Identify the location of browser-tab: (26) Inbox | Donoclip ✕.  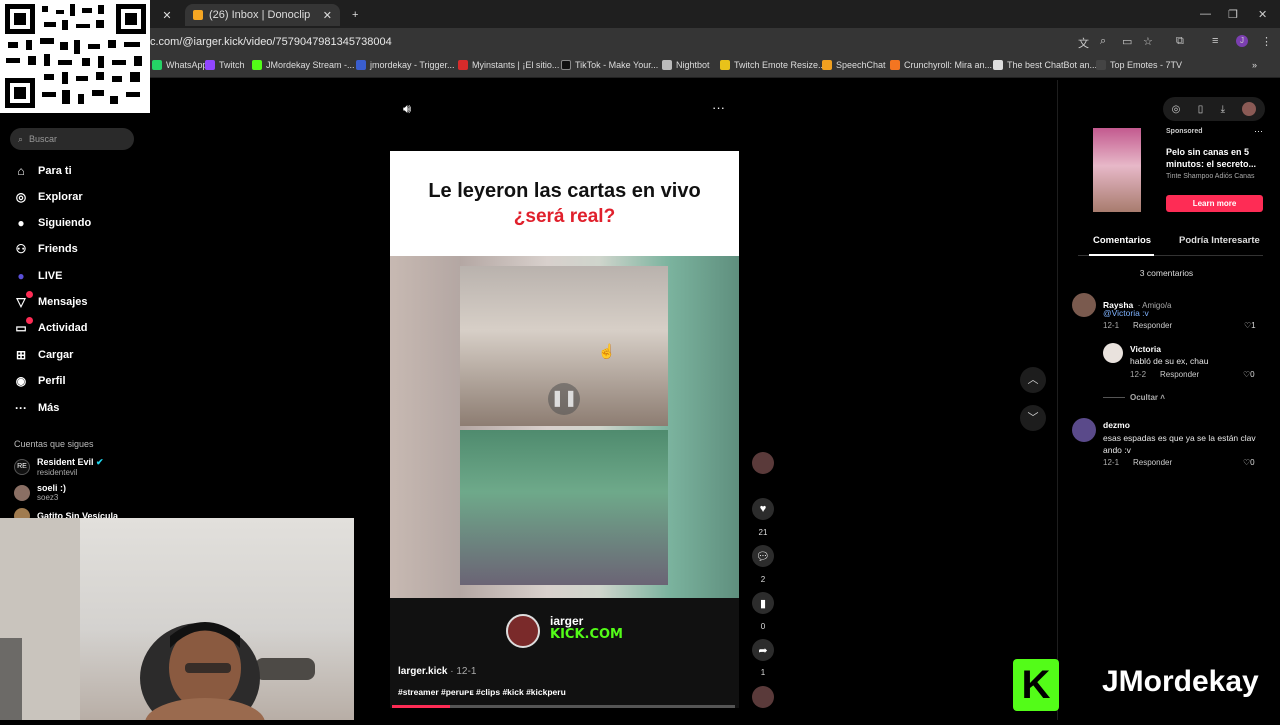
(262, 15).